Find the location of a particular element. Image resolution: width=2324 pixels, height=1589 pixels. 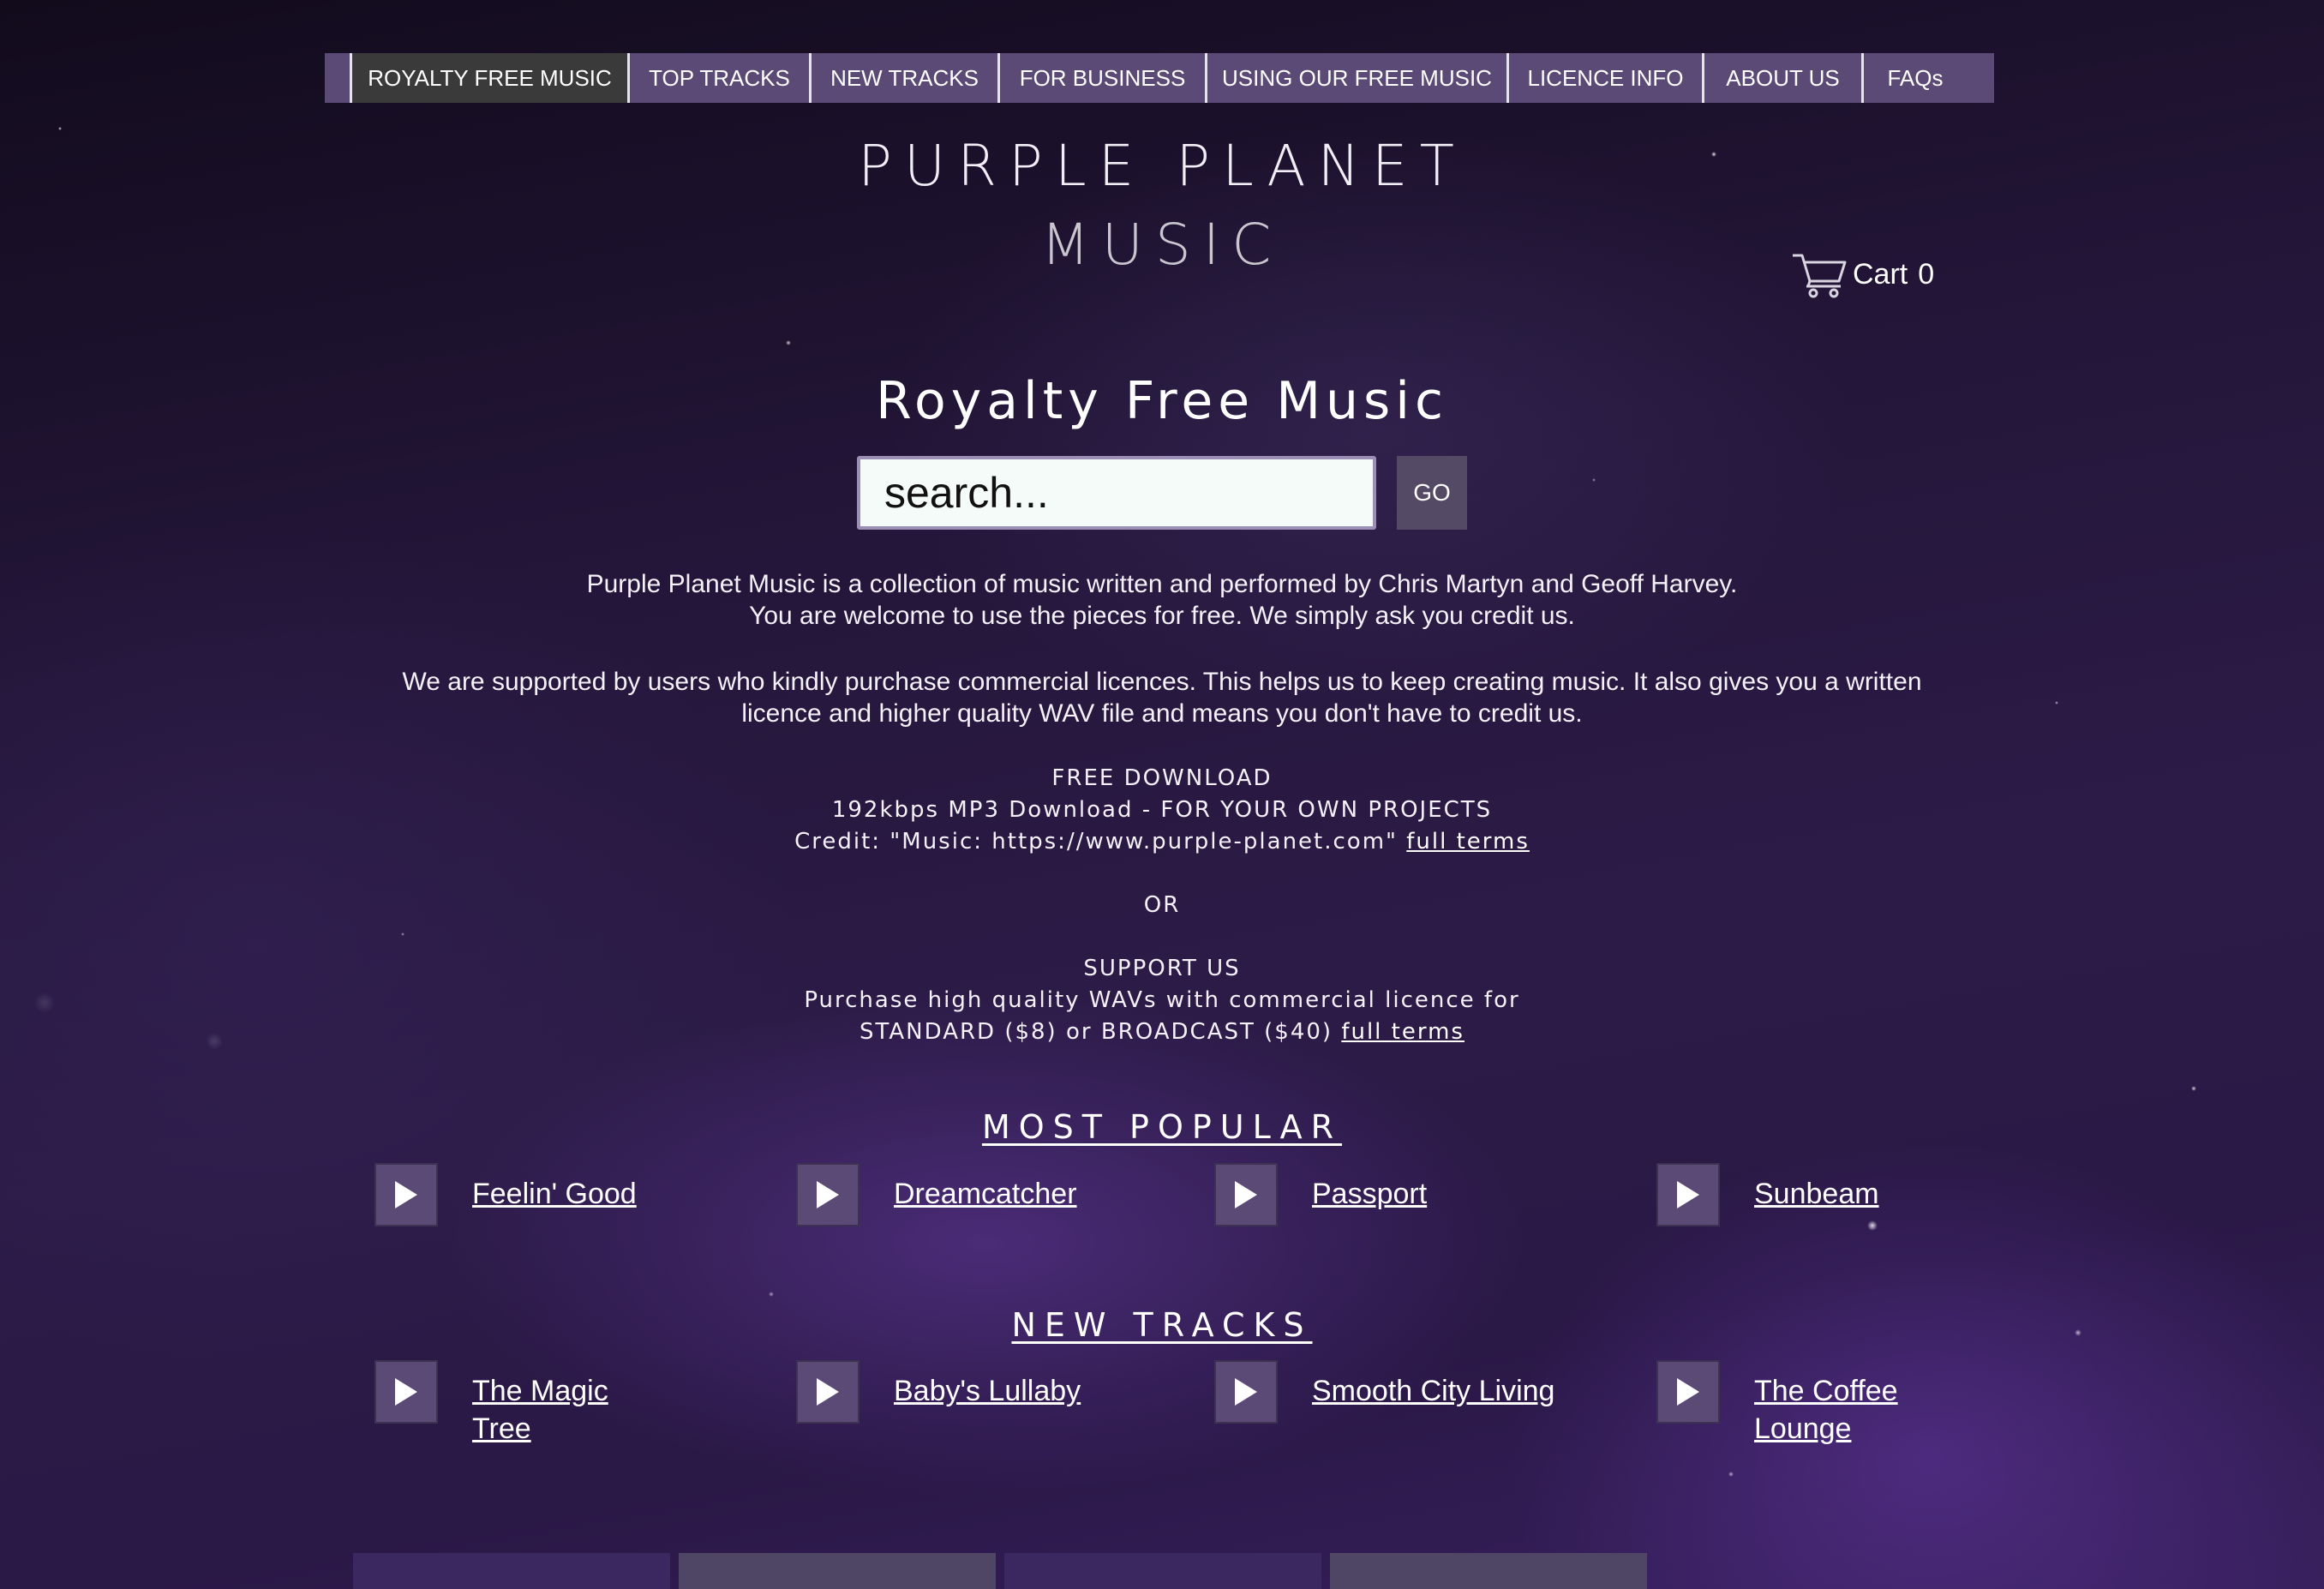

or-label: OR is located at coordinates (1162, 905).